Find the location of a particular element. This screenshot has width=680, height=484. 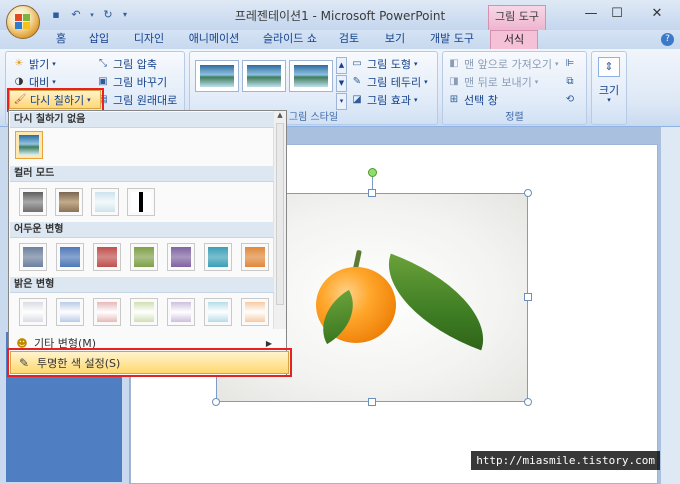

align-icon: ⊫ is located at coordinates (570, 63).